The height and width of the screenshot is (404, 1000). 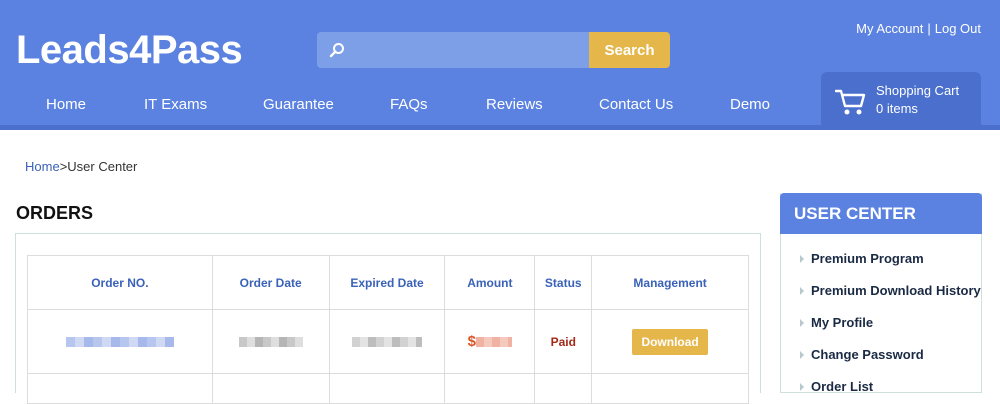 I want to click on status-badge: Paid, so click(x=563, y=341).